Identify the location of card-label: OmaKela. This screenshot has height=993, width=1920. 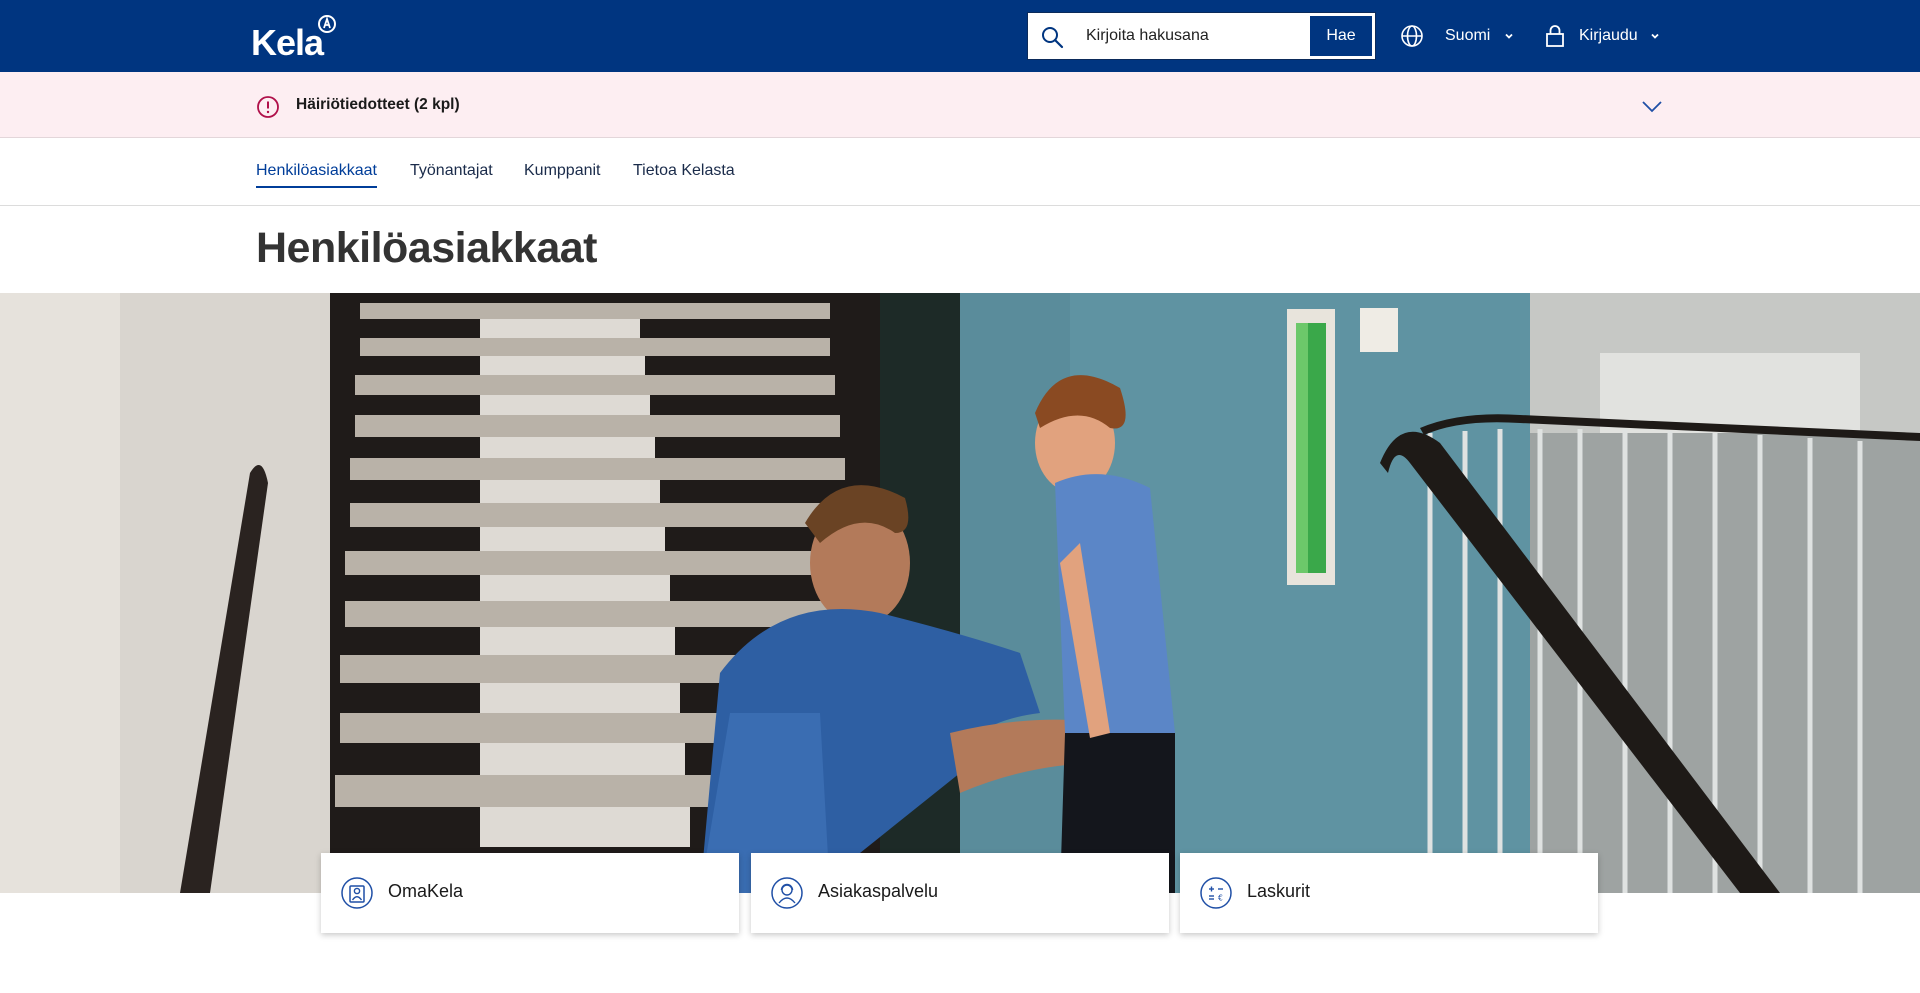
(426, 891).